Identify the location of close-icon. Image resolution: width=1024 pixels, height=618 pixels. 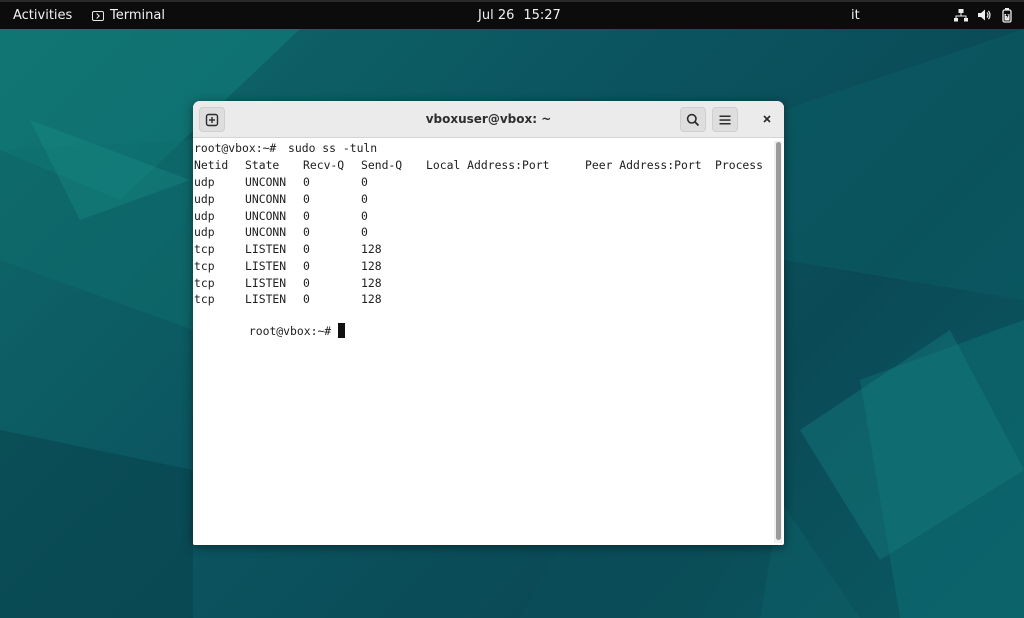
(767, 119).